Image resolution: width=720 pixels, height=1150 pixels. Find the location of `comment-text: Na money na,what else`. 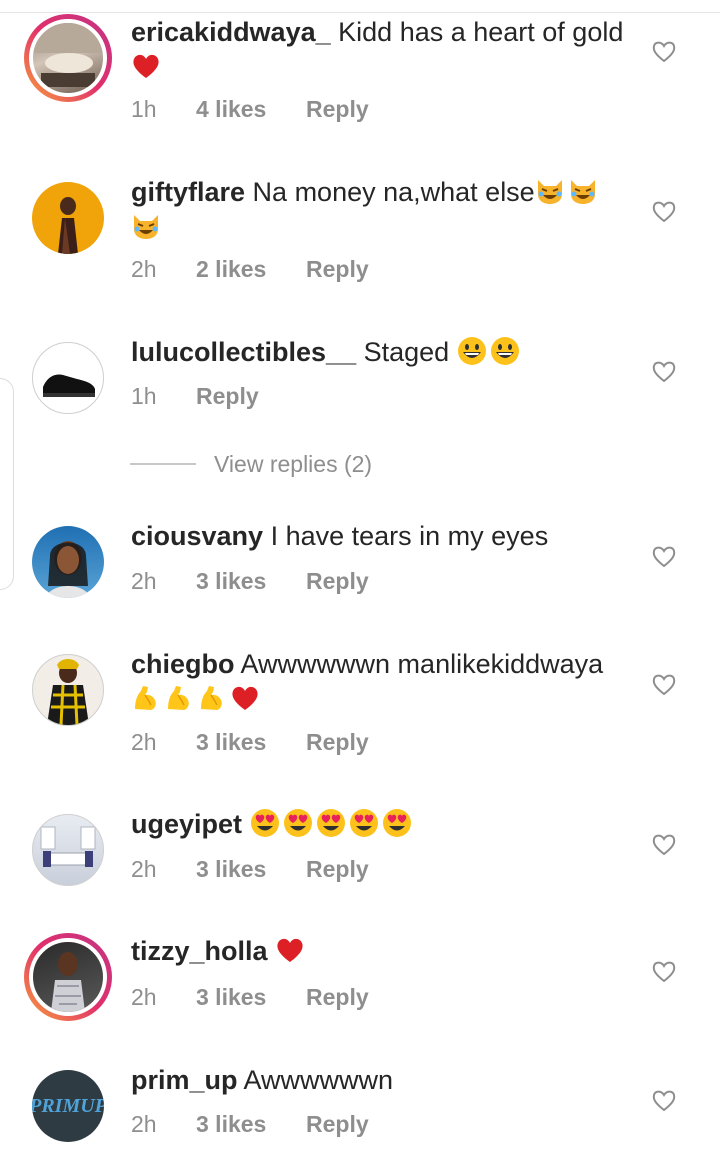

comment-text: Na money na,what else is located at coordinates (393, 192).